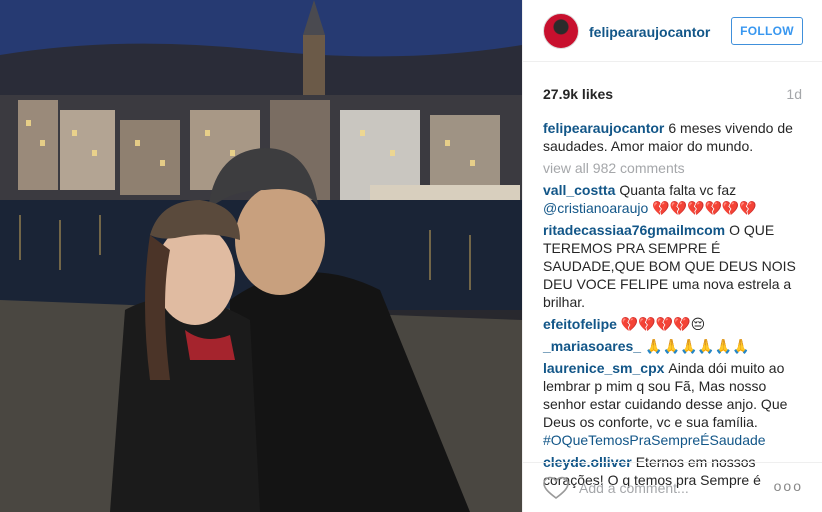 The height and width of the screenshot is (512, 822). Describe the element at coordinates (794, 94) in the screenshot. I see `post-age: 1d` at that location.